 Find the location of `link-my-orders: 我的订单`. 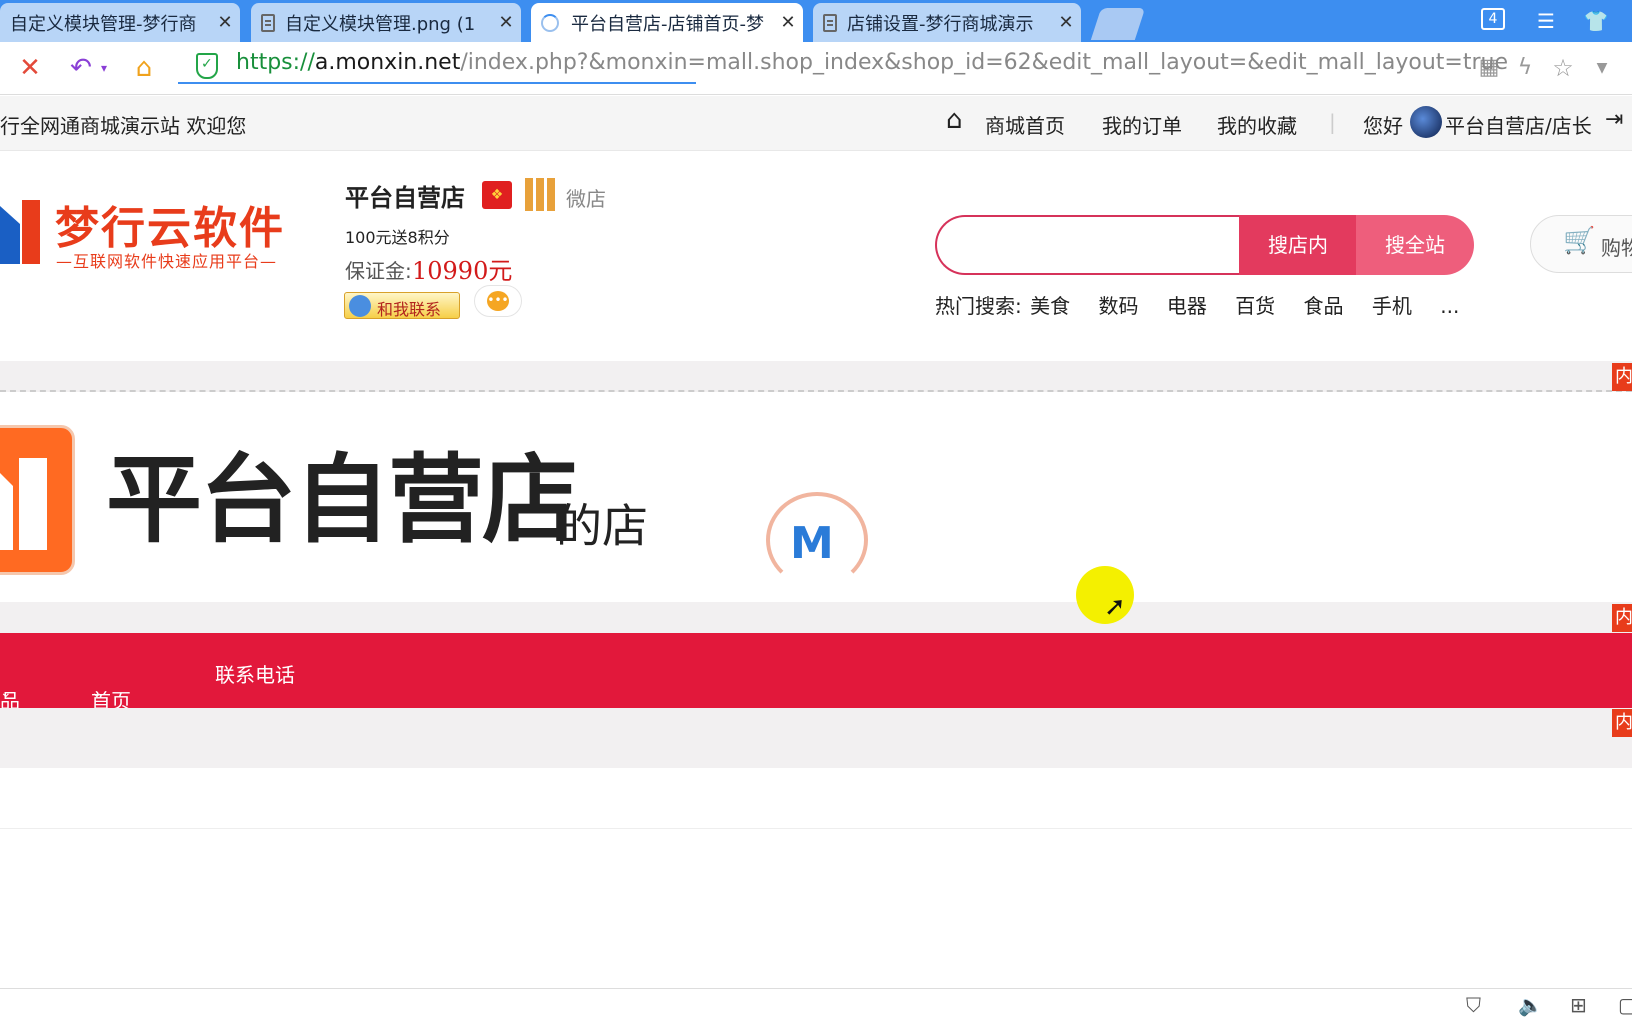

link-my-orders: 我的订单 is located at coordinates (1142, 124).